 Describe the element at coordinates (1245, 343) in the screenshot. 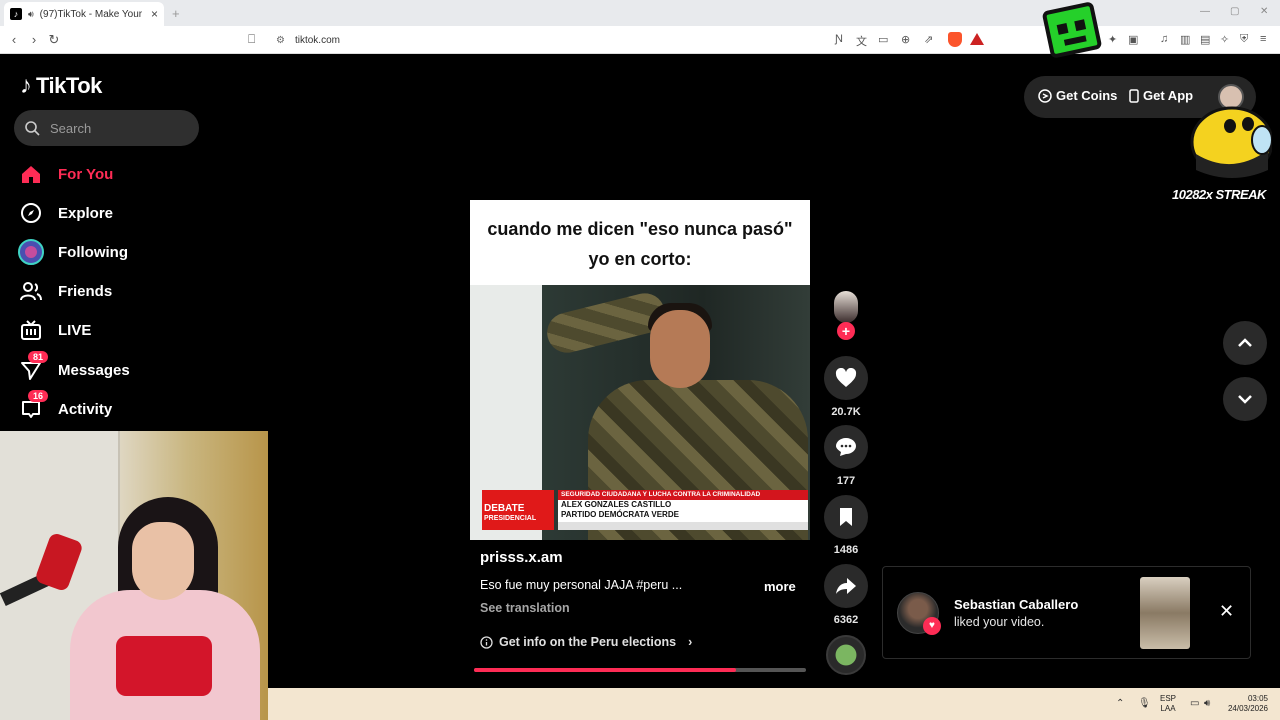

I see `previous-video-button` at that location.